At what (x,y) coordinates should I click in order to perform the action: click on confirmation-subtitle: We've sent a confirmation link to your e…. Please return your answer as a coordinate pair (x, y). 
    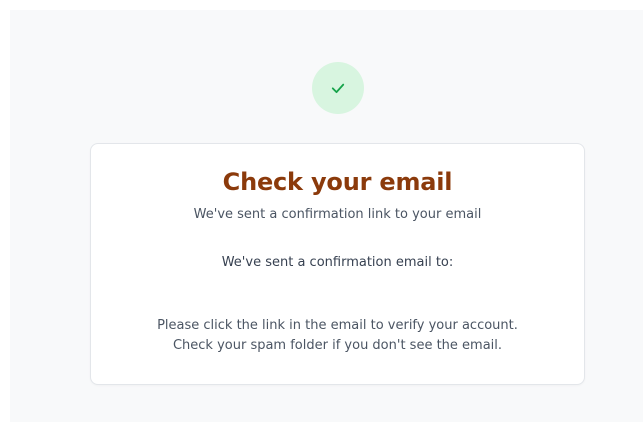
    Looking at the image, I should click on (337, 214).